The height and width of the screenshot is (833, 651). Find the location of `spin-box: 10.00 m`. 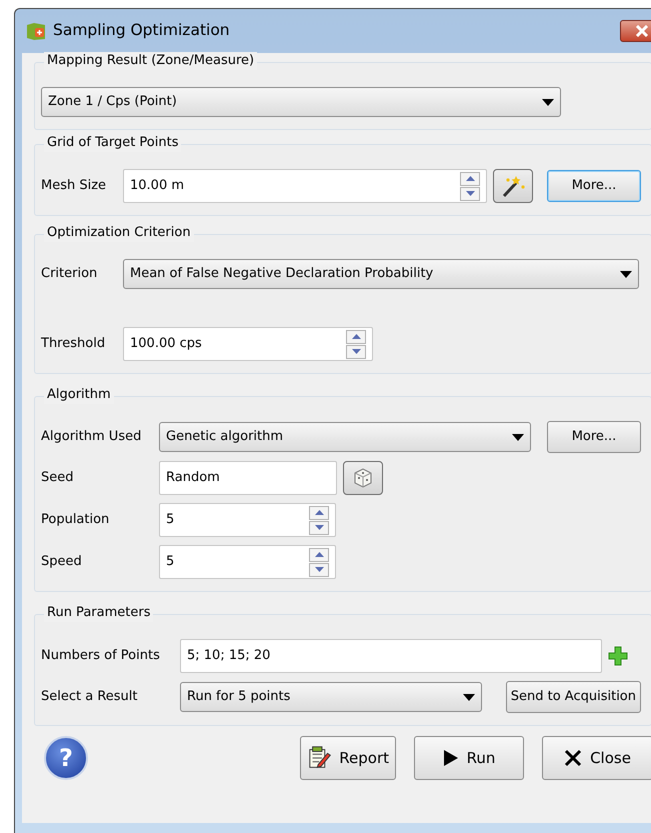

spin-box: 10.00 m is located at coordinates (305, 186).